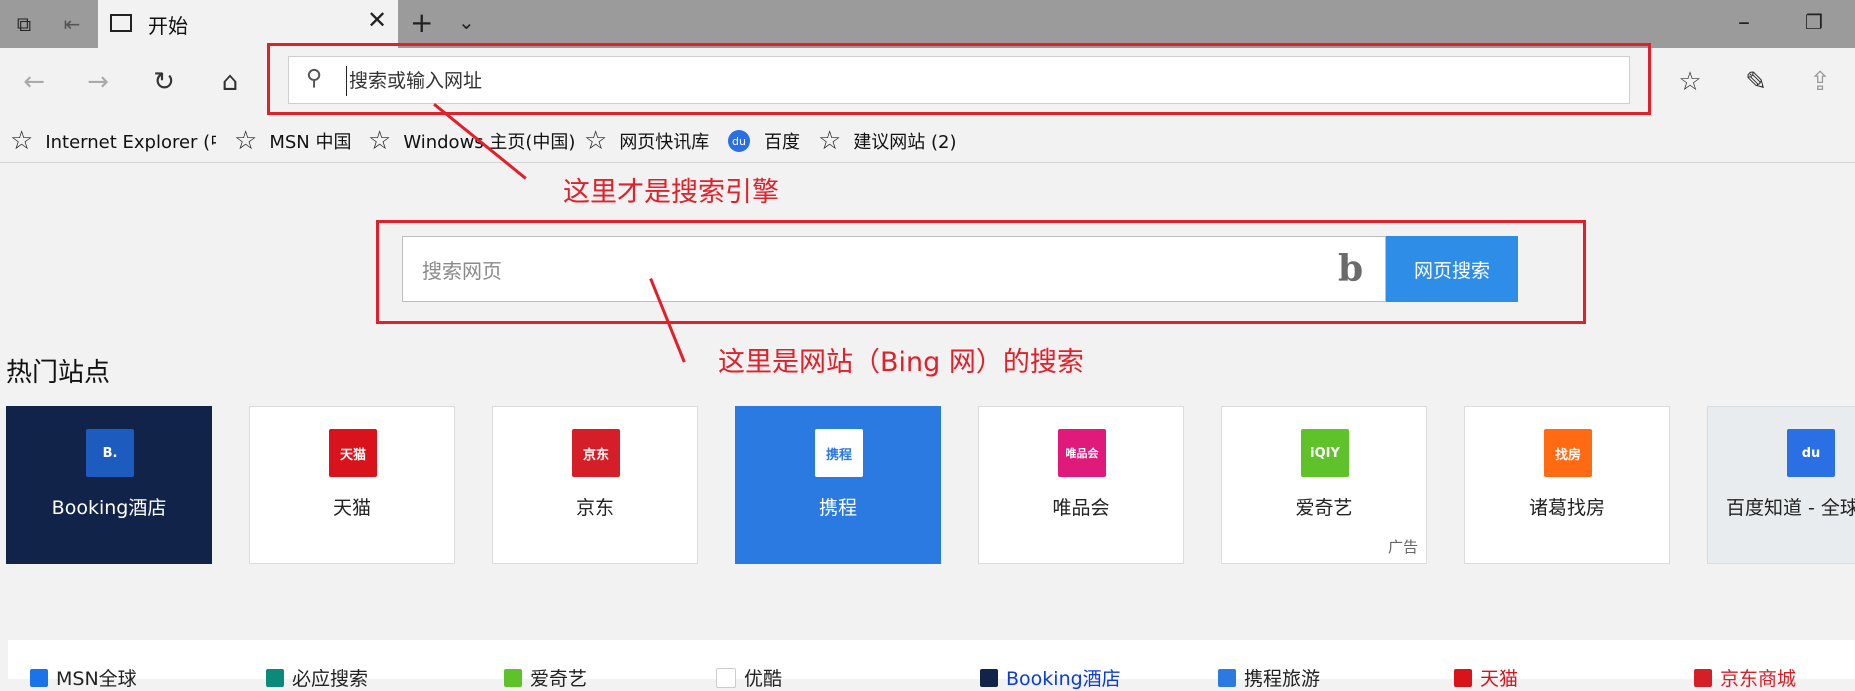  Describe the element at coordinates (1269, 677) in the screenshot. I see `site-link: 携程旅游` at that location.